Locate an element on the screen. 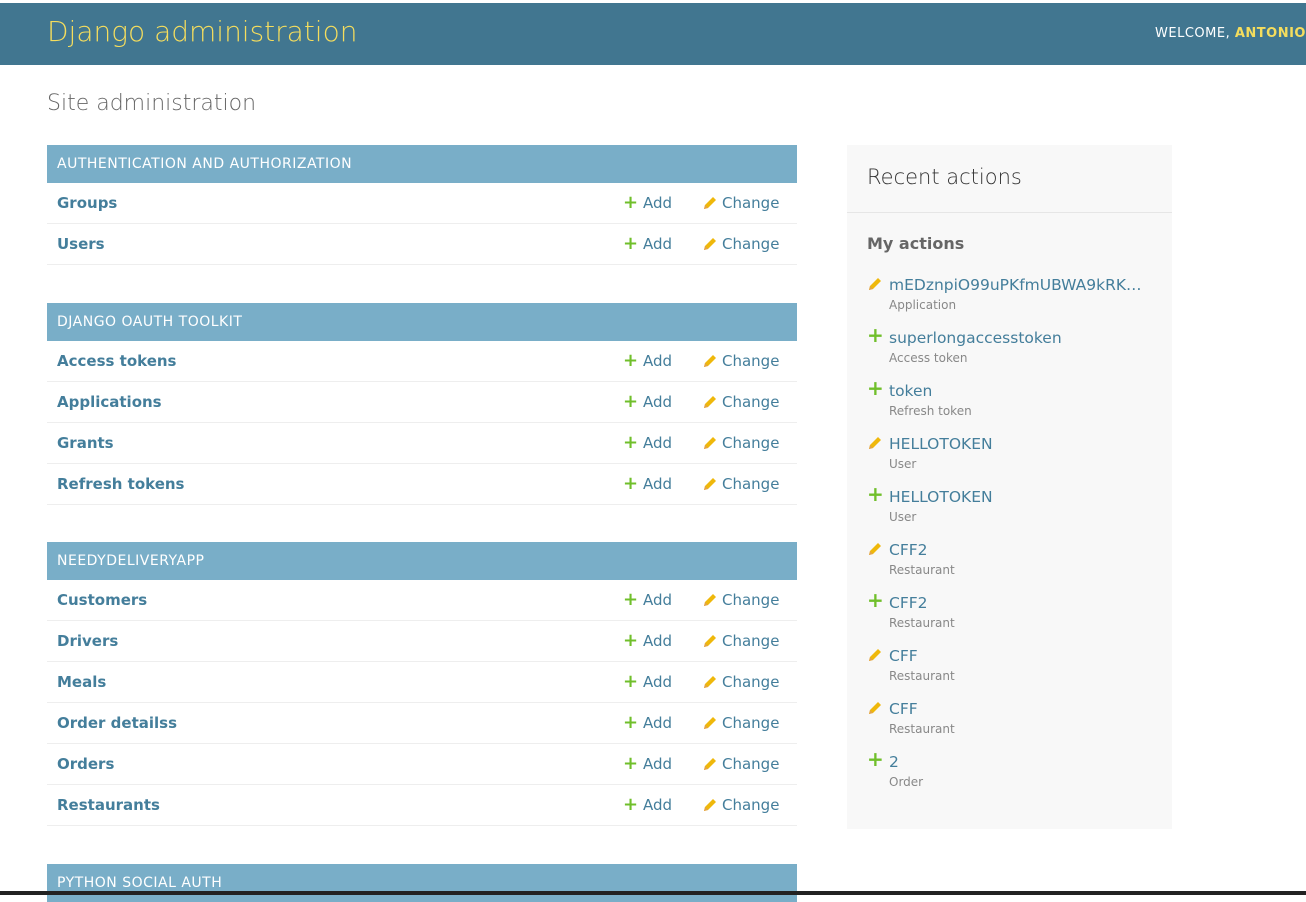 The image size is (1306, 902). model-link: Grants is located at coordinates (85, 443).